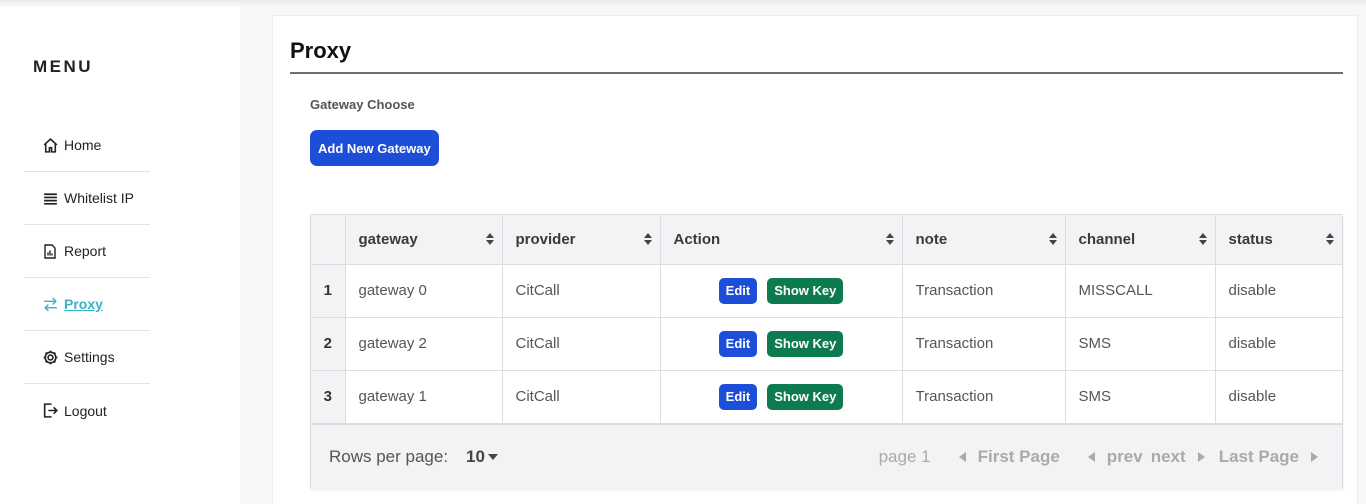 Image resolution: width=1366 pixels, height=504 pixels. I want to click on column-header-label: gateway, so click(388, 239).